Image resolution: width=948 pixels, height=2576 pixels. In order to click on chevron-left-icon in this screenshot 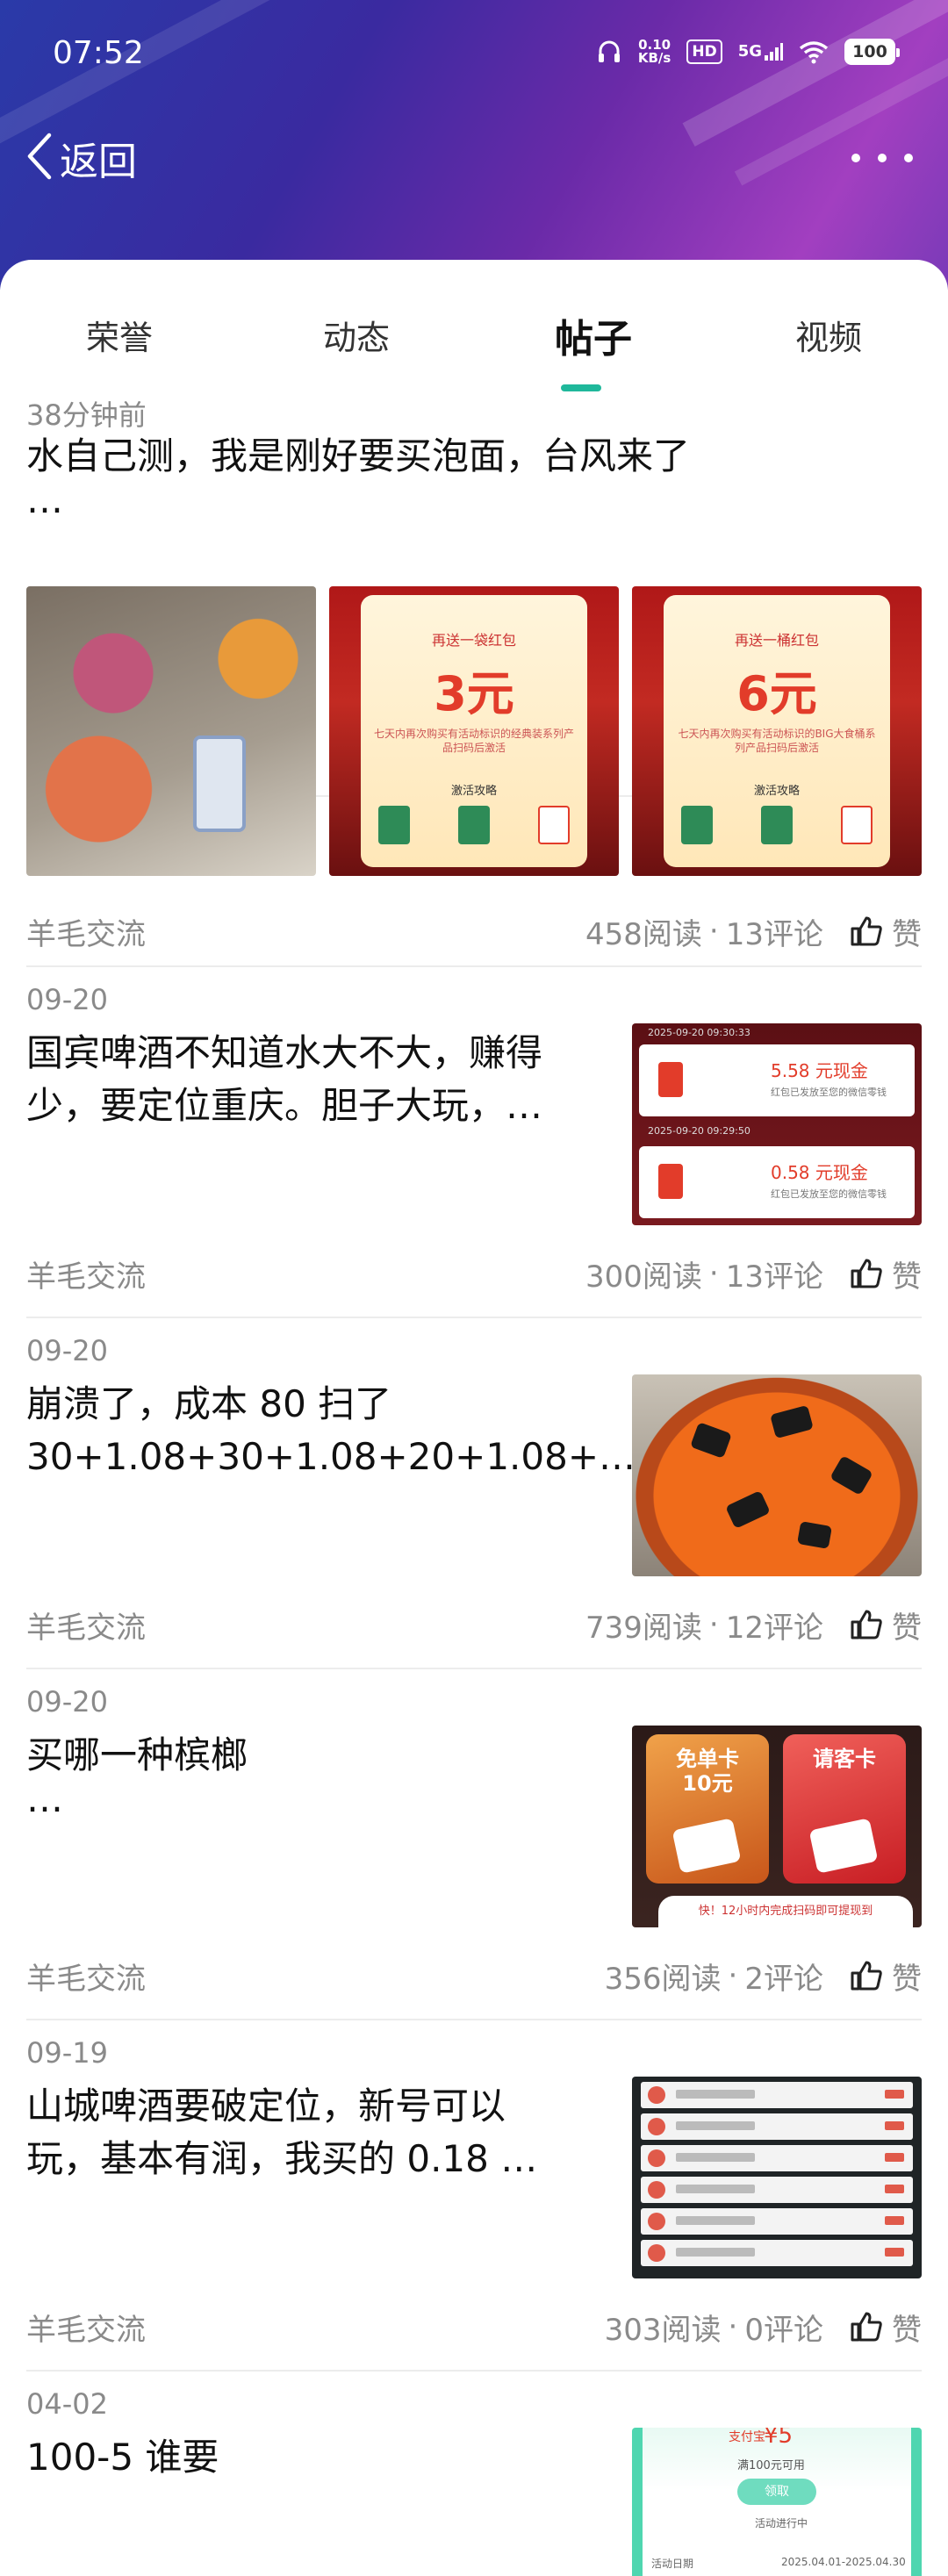, I will do `click(39, 158)`.